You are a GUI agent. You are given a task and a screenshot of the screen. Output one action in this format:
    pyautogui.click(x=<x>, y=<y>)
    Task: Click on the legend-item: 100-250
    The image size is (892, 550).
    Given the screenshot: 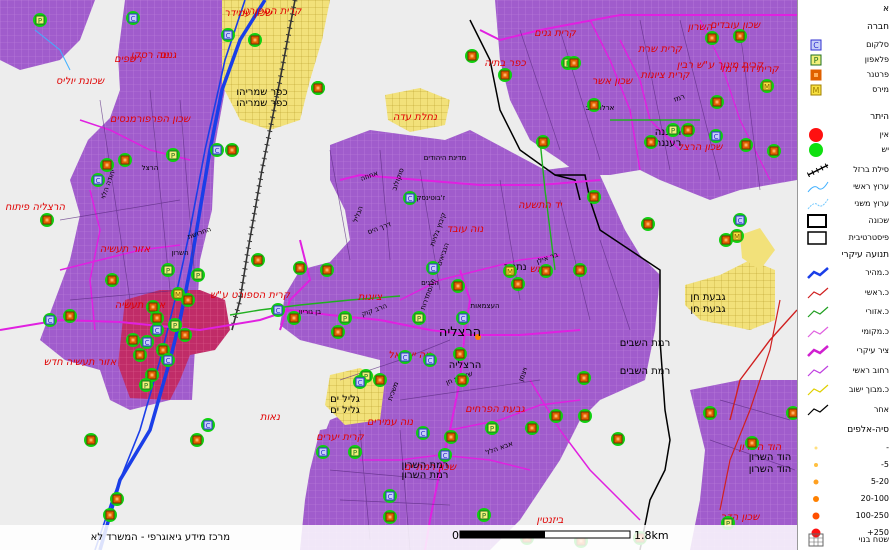 What is the action you would take?
    pyautogui.click(x=845, y=516)
    